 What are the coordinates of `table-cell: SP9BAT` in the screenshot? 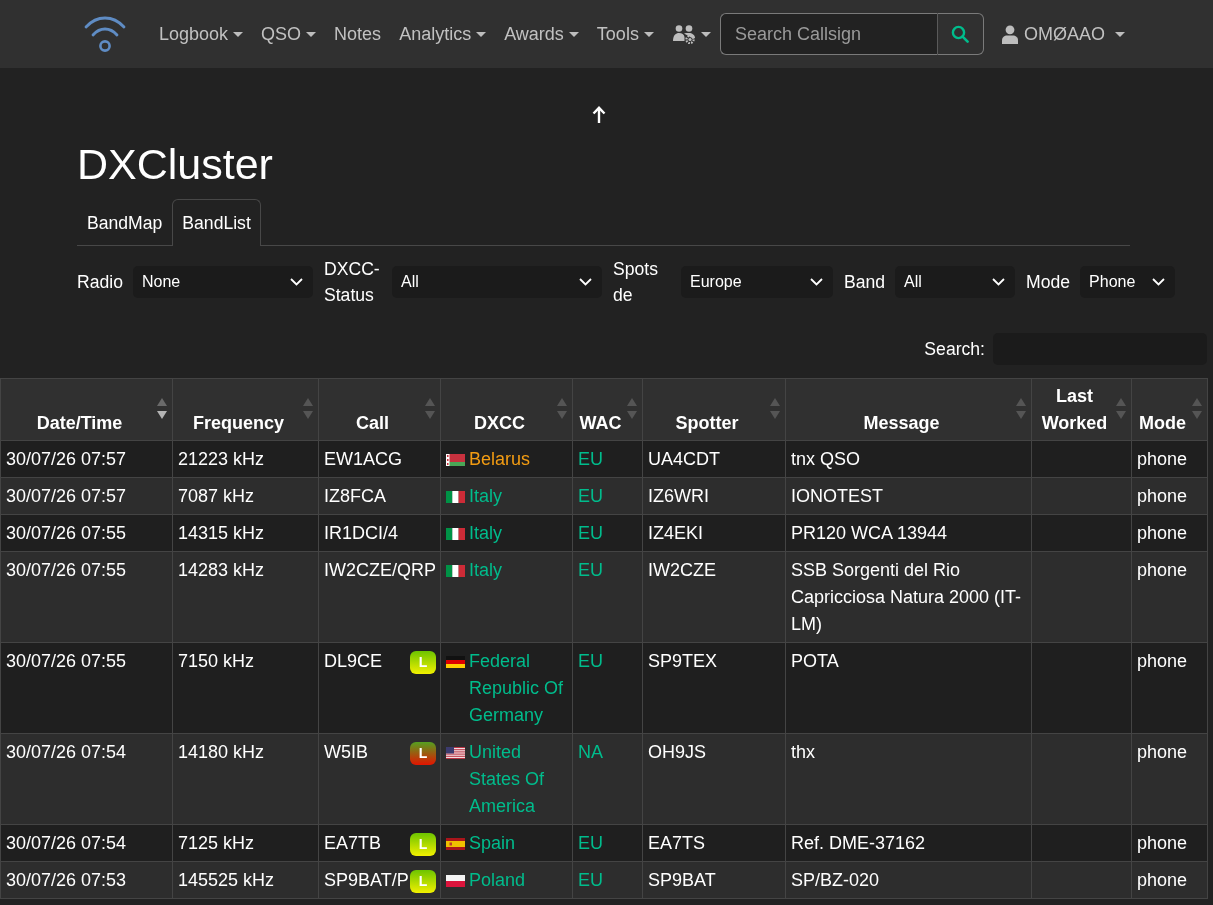 It's located at (714, 880).